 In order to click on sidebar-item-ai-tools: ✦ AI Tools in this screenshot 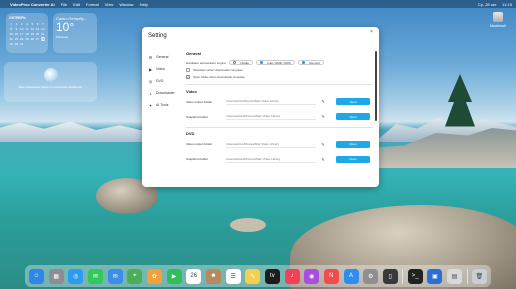, I will do `click(165, 105)`.